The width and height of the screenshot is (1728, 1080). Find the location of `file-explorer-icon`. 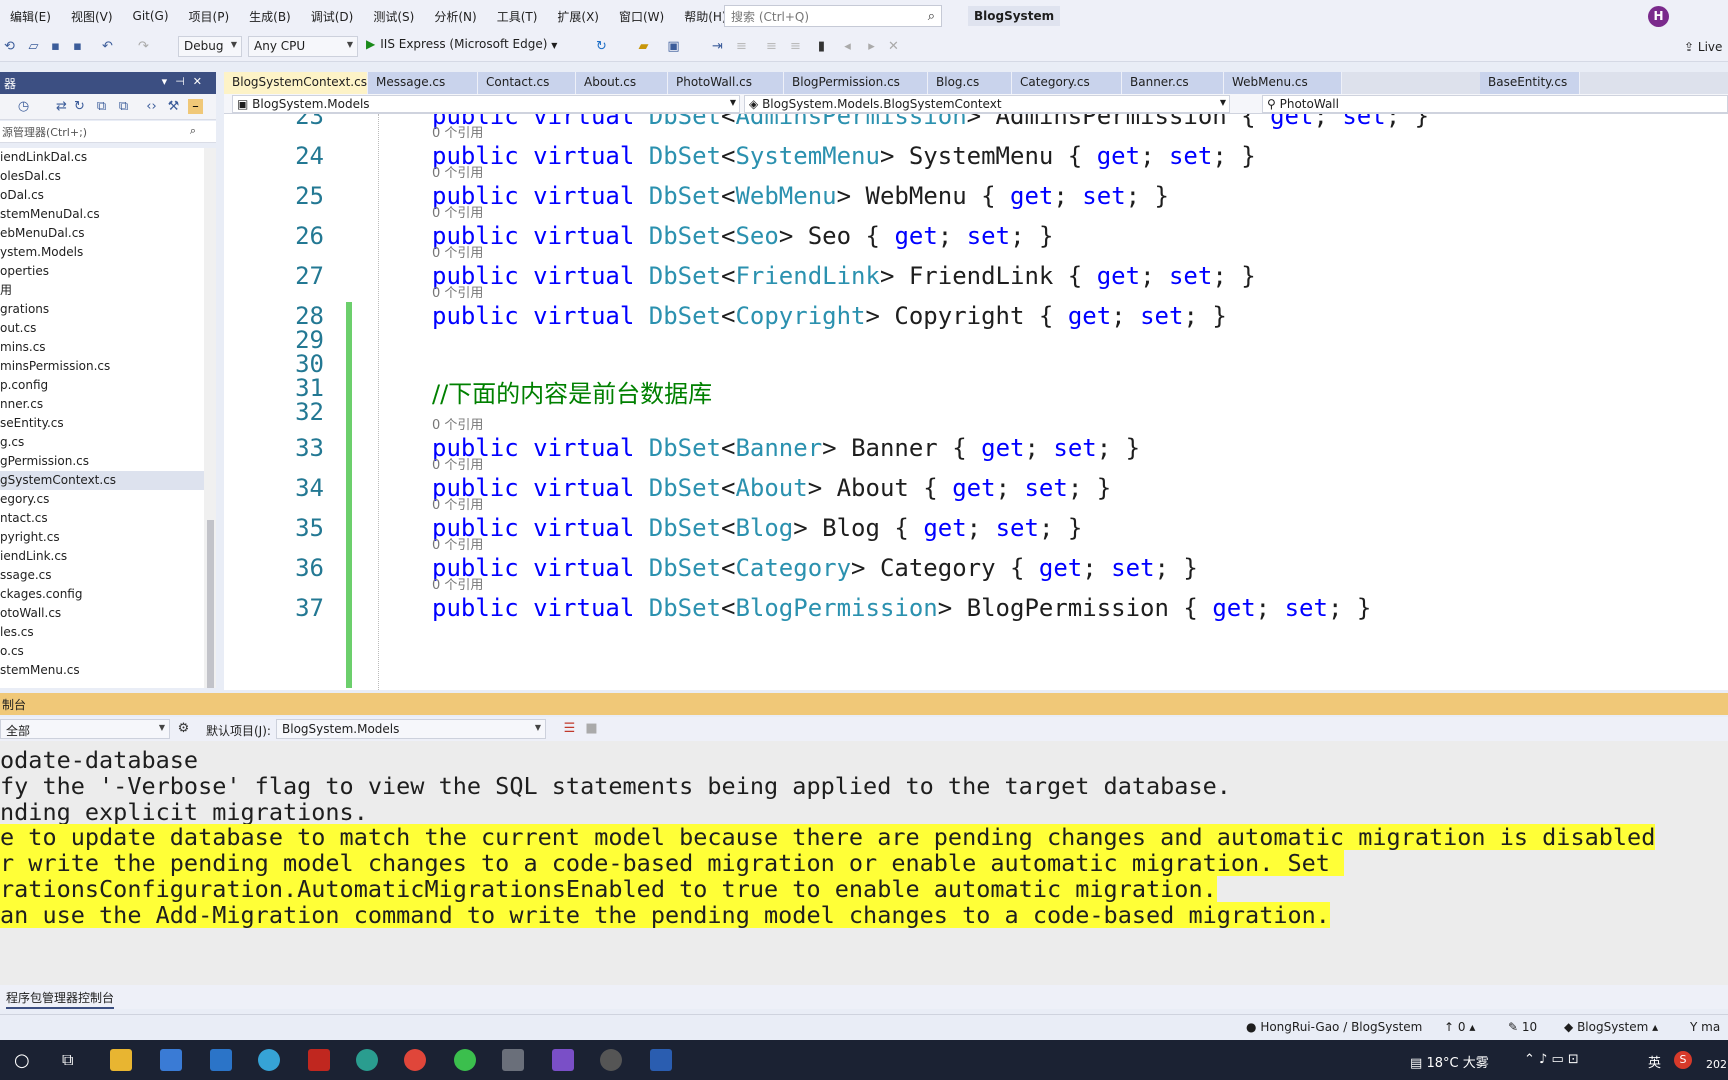

file-explorer-icon is located at coordinates (121, 1060).